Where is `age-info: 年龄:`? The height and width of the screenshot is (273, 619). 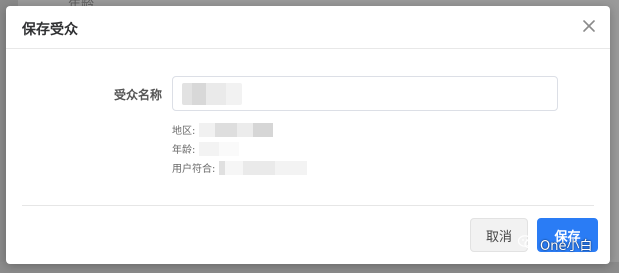 age-info: 年龄: is located at coordinates (244, 148).